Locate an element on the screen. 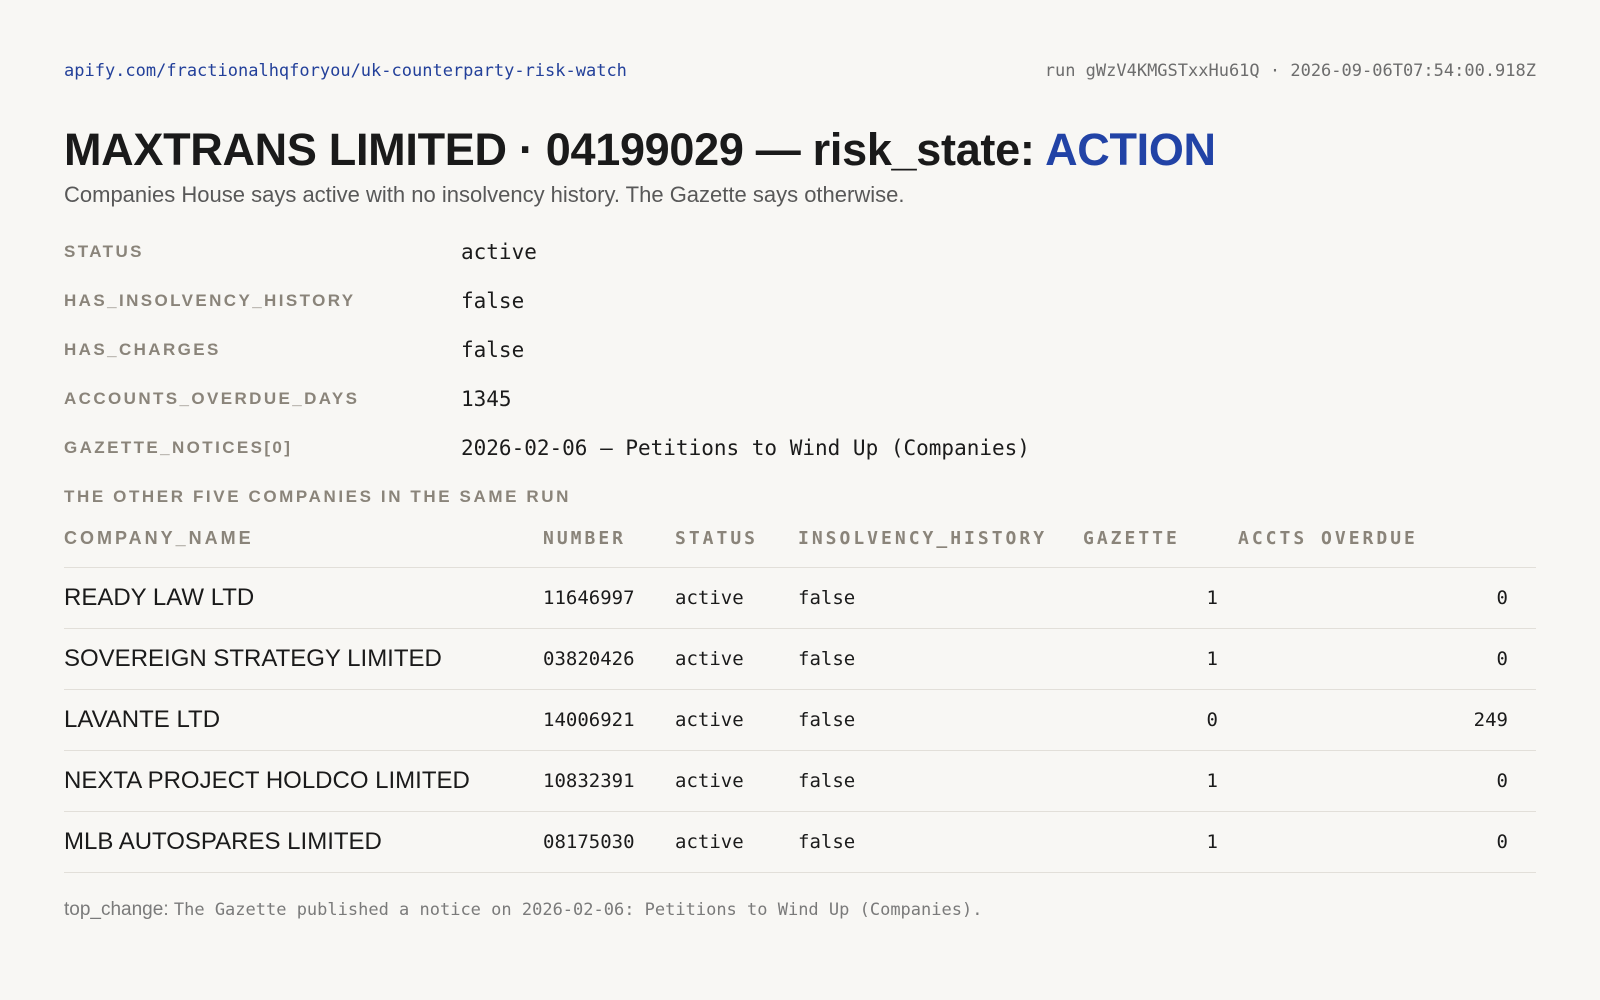 This screenshot has height=1000, width=1600. field-row-insolvency: HAS_INSOLVENCY_HISTORY false is located at coordinates (800, 301).